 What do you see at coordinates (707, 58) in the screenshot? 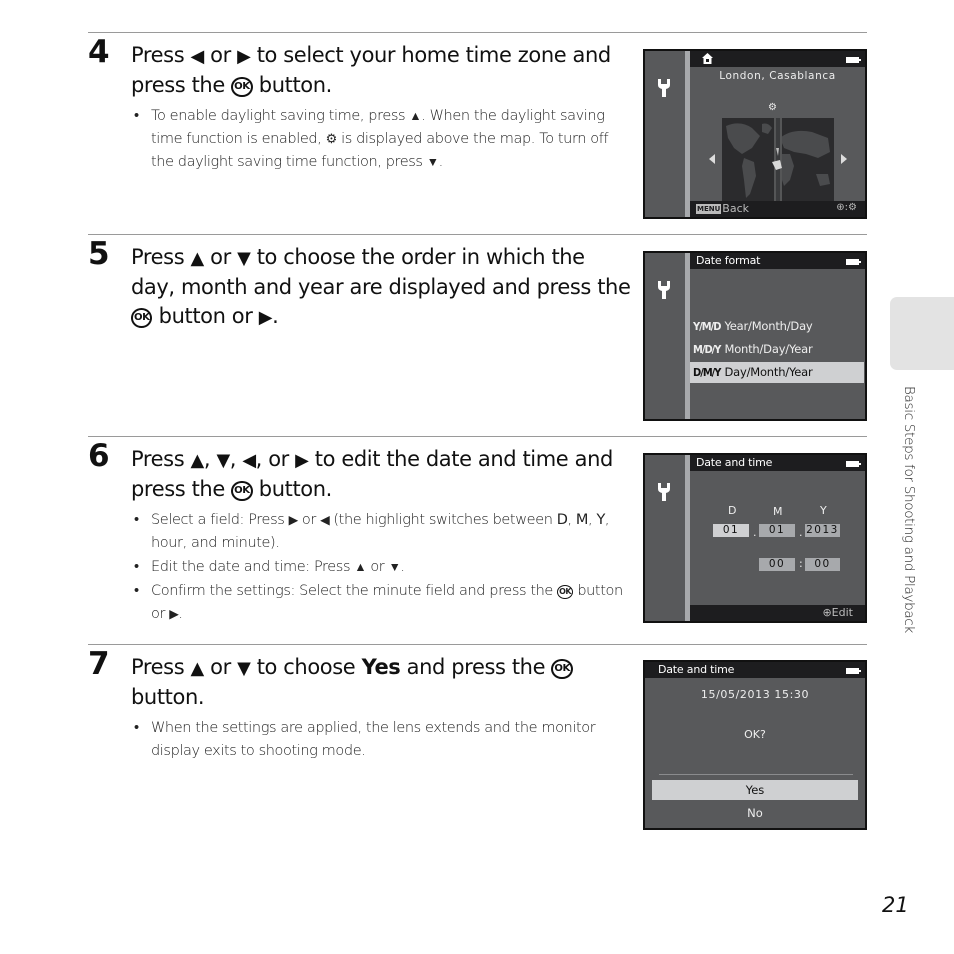
I see `home-icon` at bounding box center [707, 58].